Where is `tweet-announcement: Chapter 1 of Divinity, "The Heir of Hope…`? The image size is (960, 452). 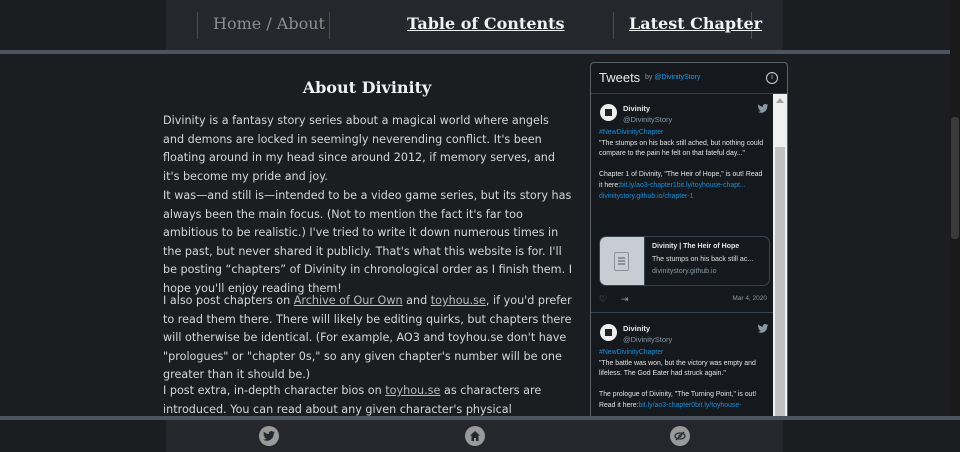 tweet-announcement: Chapter 1 of Divinity, "The Heir of Hope… is located at coordinates (682, 186).